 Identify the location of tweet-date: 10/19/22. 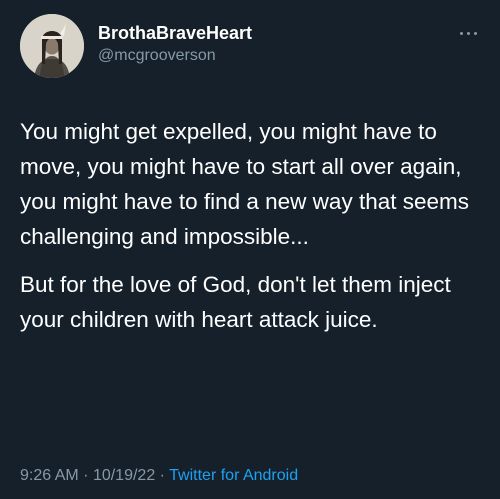
(124, 475).